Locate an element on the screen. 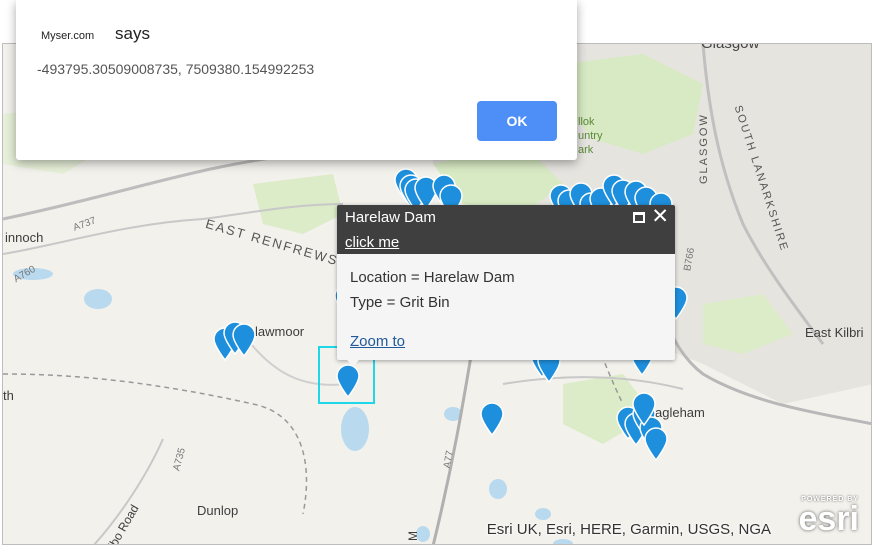  popup-title: Harelaw Dam is located at coordinates (390, 217).